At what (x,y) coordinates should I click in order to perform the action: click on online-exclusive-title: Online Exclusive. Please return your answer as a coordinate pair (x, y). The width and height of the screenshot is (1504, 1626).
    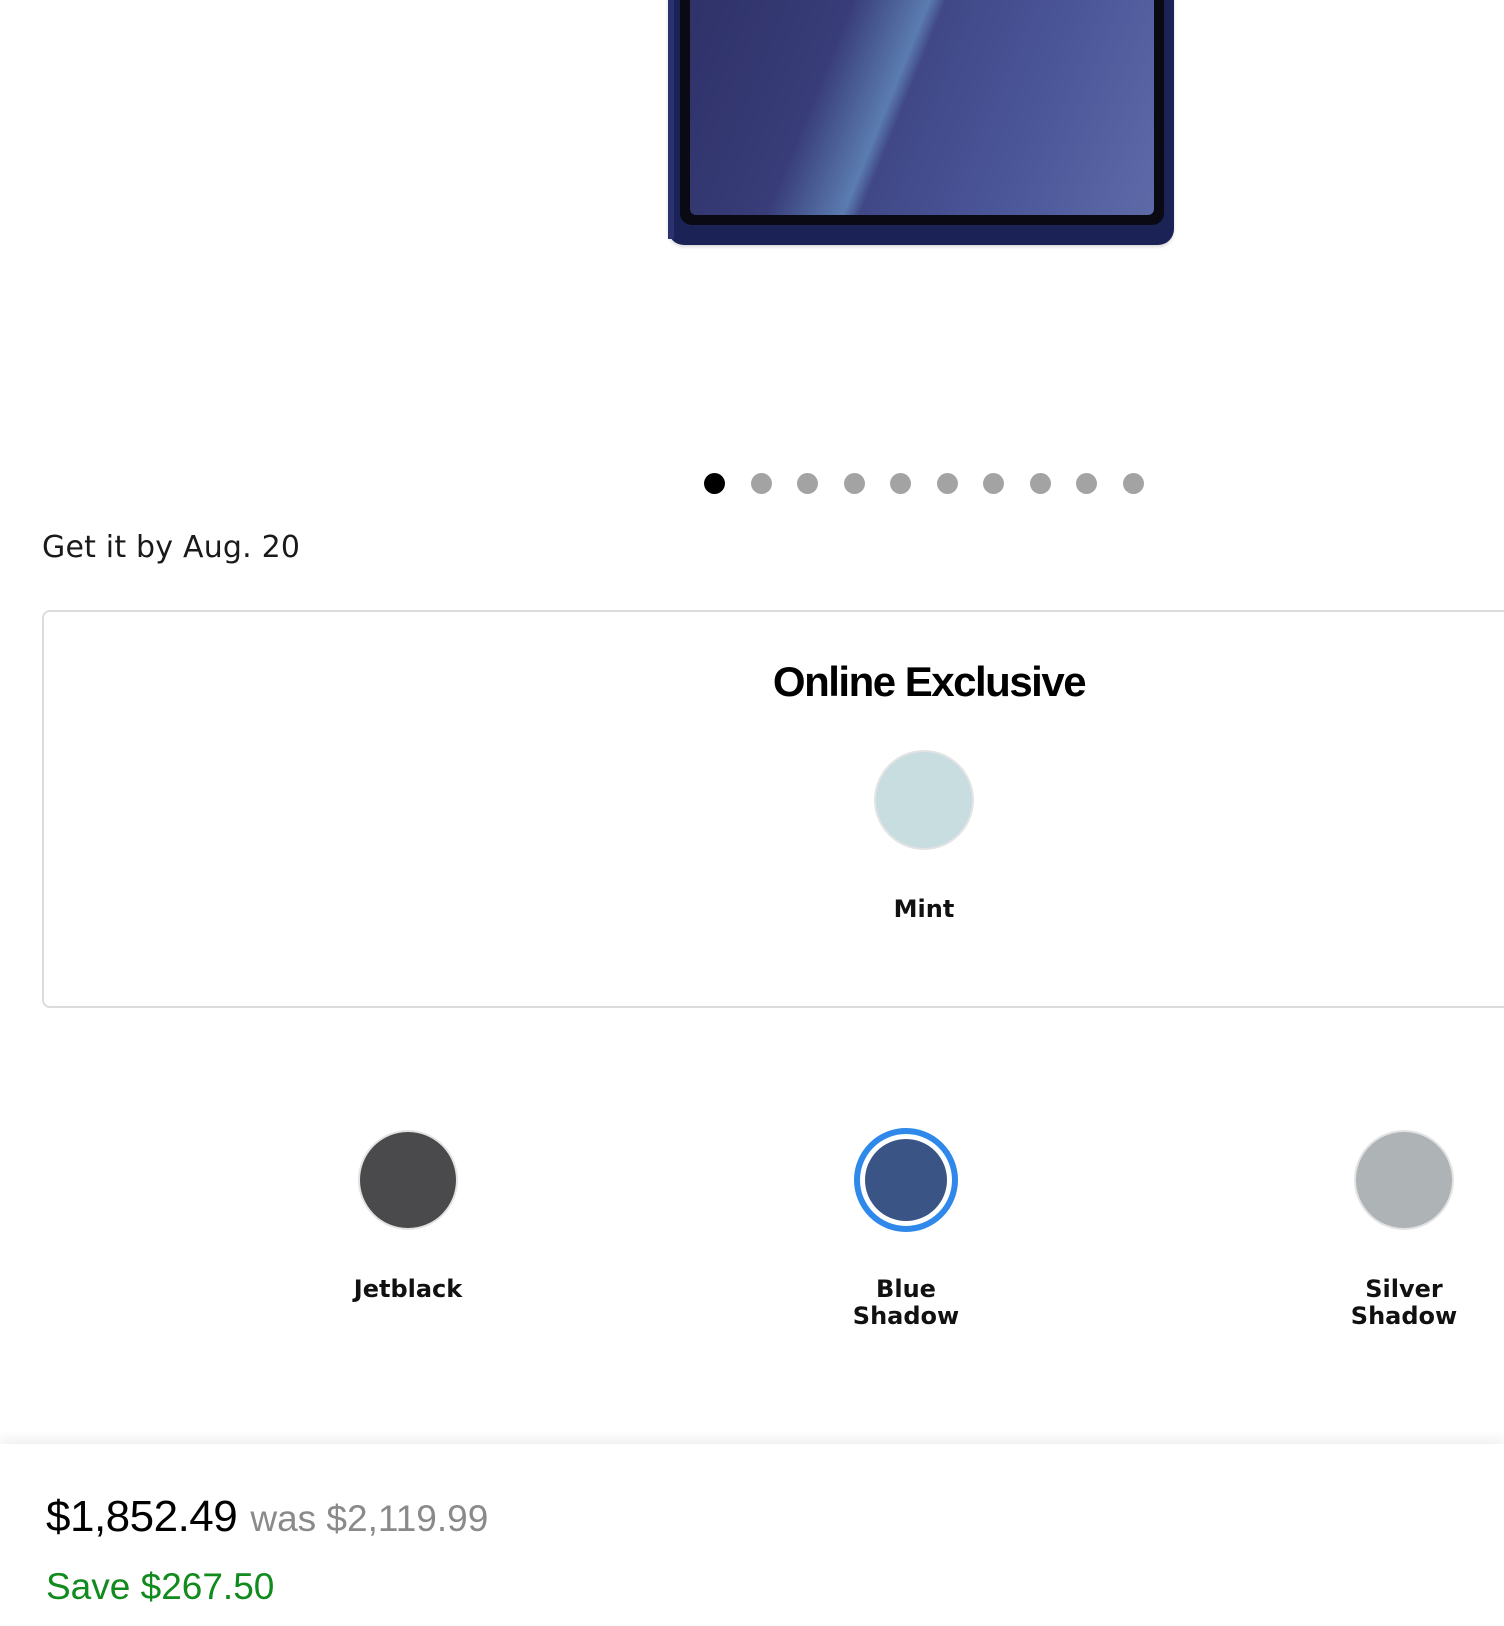
    Looking at the image, I should click on (929, 681).